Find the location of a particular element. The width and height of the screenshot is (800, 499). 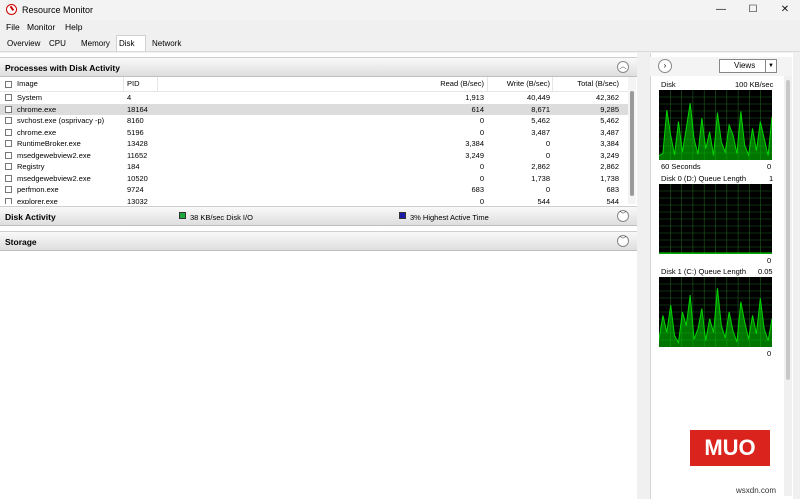

tab-disk: Disk is located at coordinates (131, 43).